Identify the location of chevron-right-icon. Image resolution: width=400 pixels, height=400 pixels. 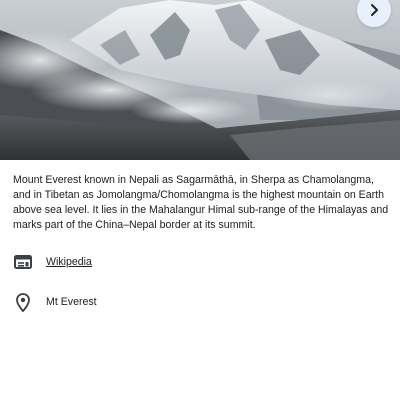
(374, 10).